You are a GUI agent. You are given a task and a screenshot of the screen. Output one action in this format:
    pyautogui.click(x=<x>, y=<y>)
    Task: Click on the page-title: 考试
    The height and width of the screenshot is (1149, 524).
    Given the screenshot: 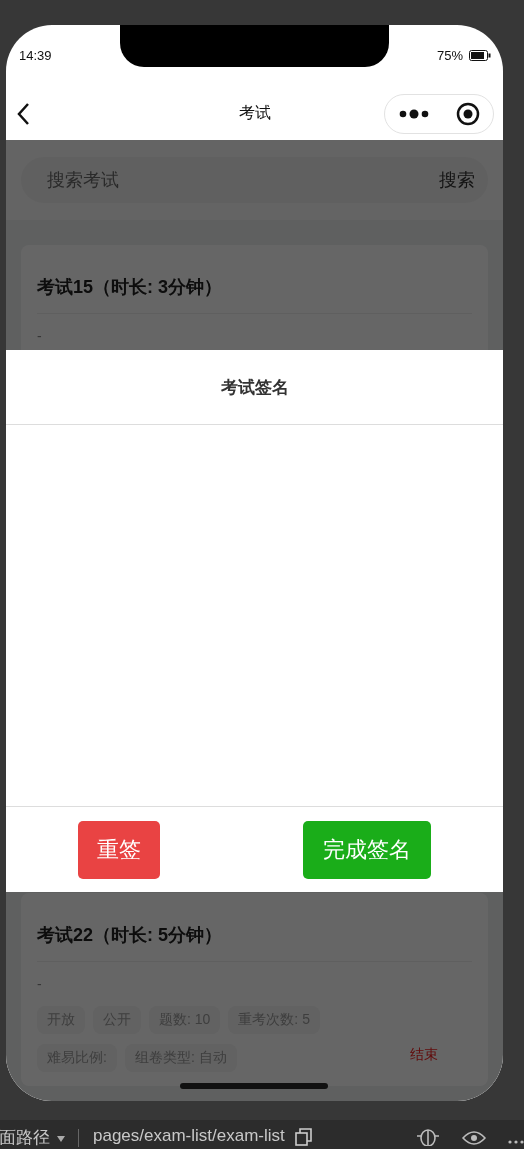 What is the action you would take?
    pyautogui.click(x=254, y=112)
    